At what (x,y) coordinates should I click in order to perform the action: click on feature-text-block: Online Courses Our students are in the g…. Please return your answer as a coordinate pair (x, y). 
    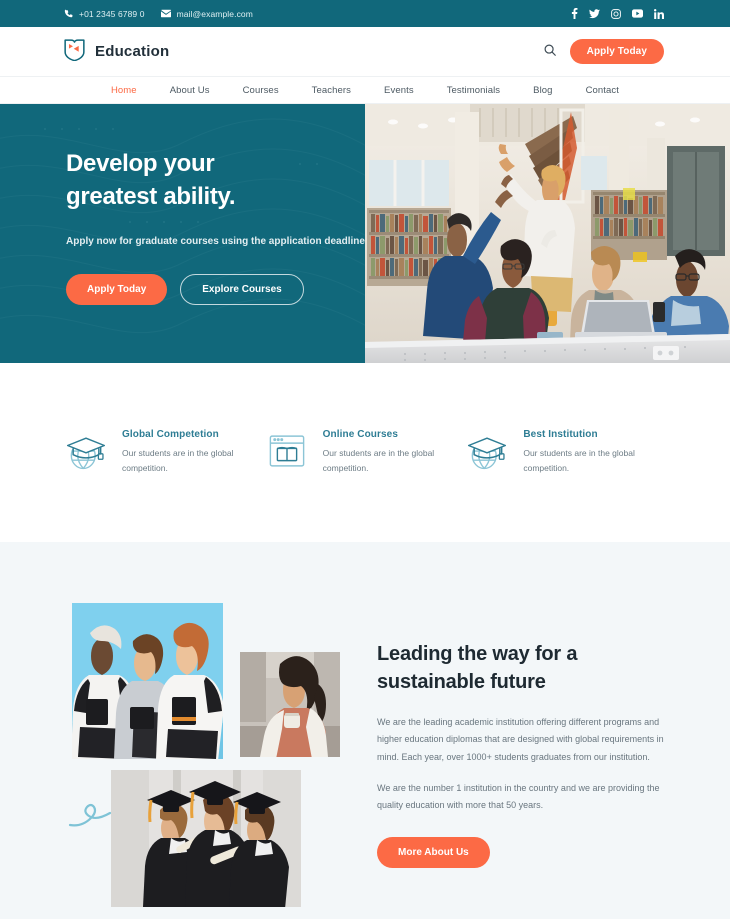
    Looking at the image, I should click on (394, 452).